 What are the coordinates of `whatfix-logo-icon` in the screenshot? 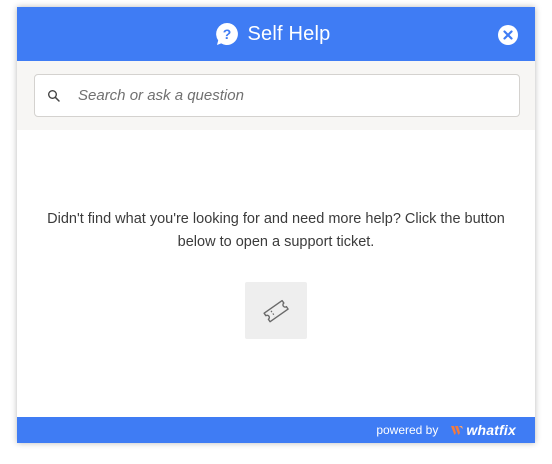 It's located at (457, 430).